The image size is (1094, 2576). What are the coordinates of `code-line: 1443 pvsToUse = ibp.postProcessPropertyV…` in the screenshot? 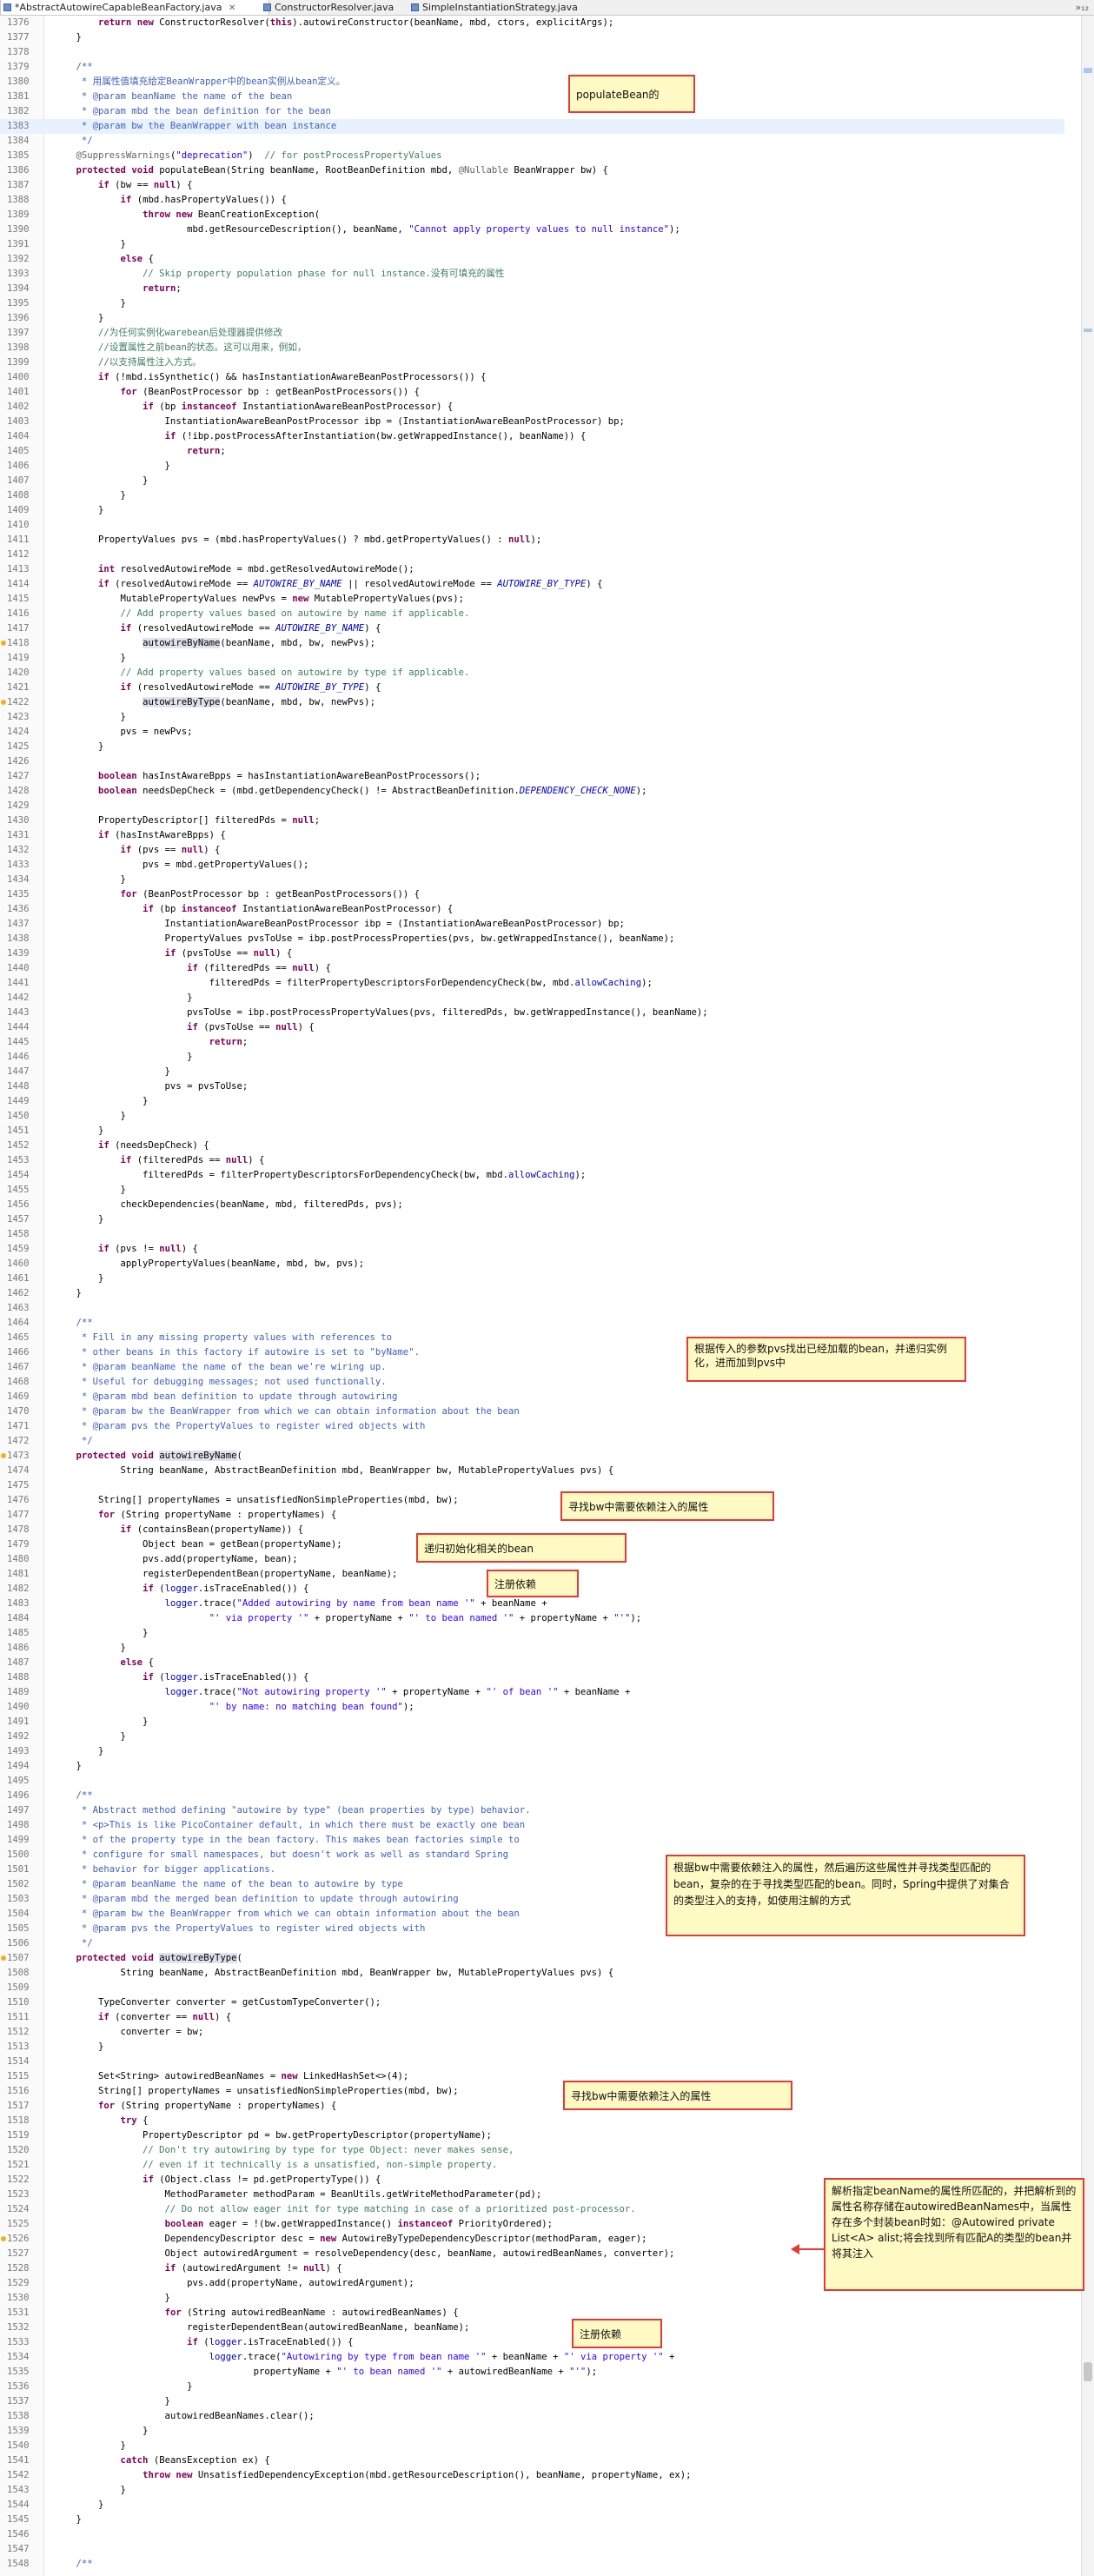 It's located at (532, 1013).